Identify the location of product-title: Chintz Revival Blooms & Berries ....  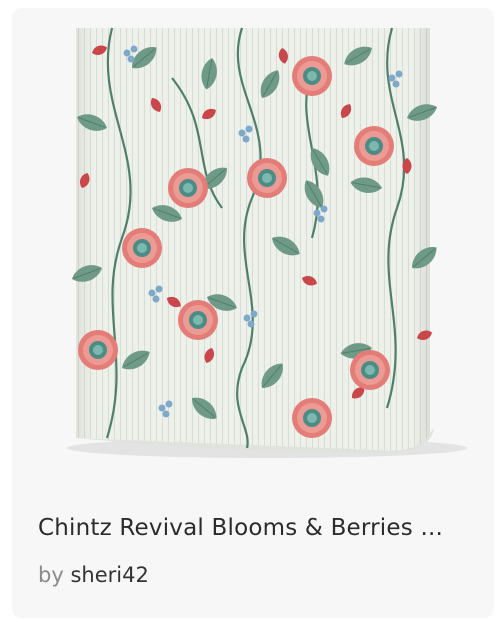
(258, 528).